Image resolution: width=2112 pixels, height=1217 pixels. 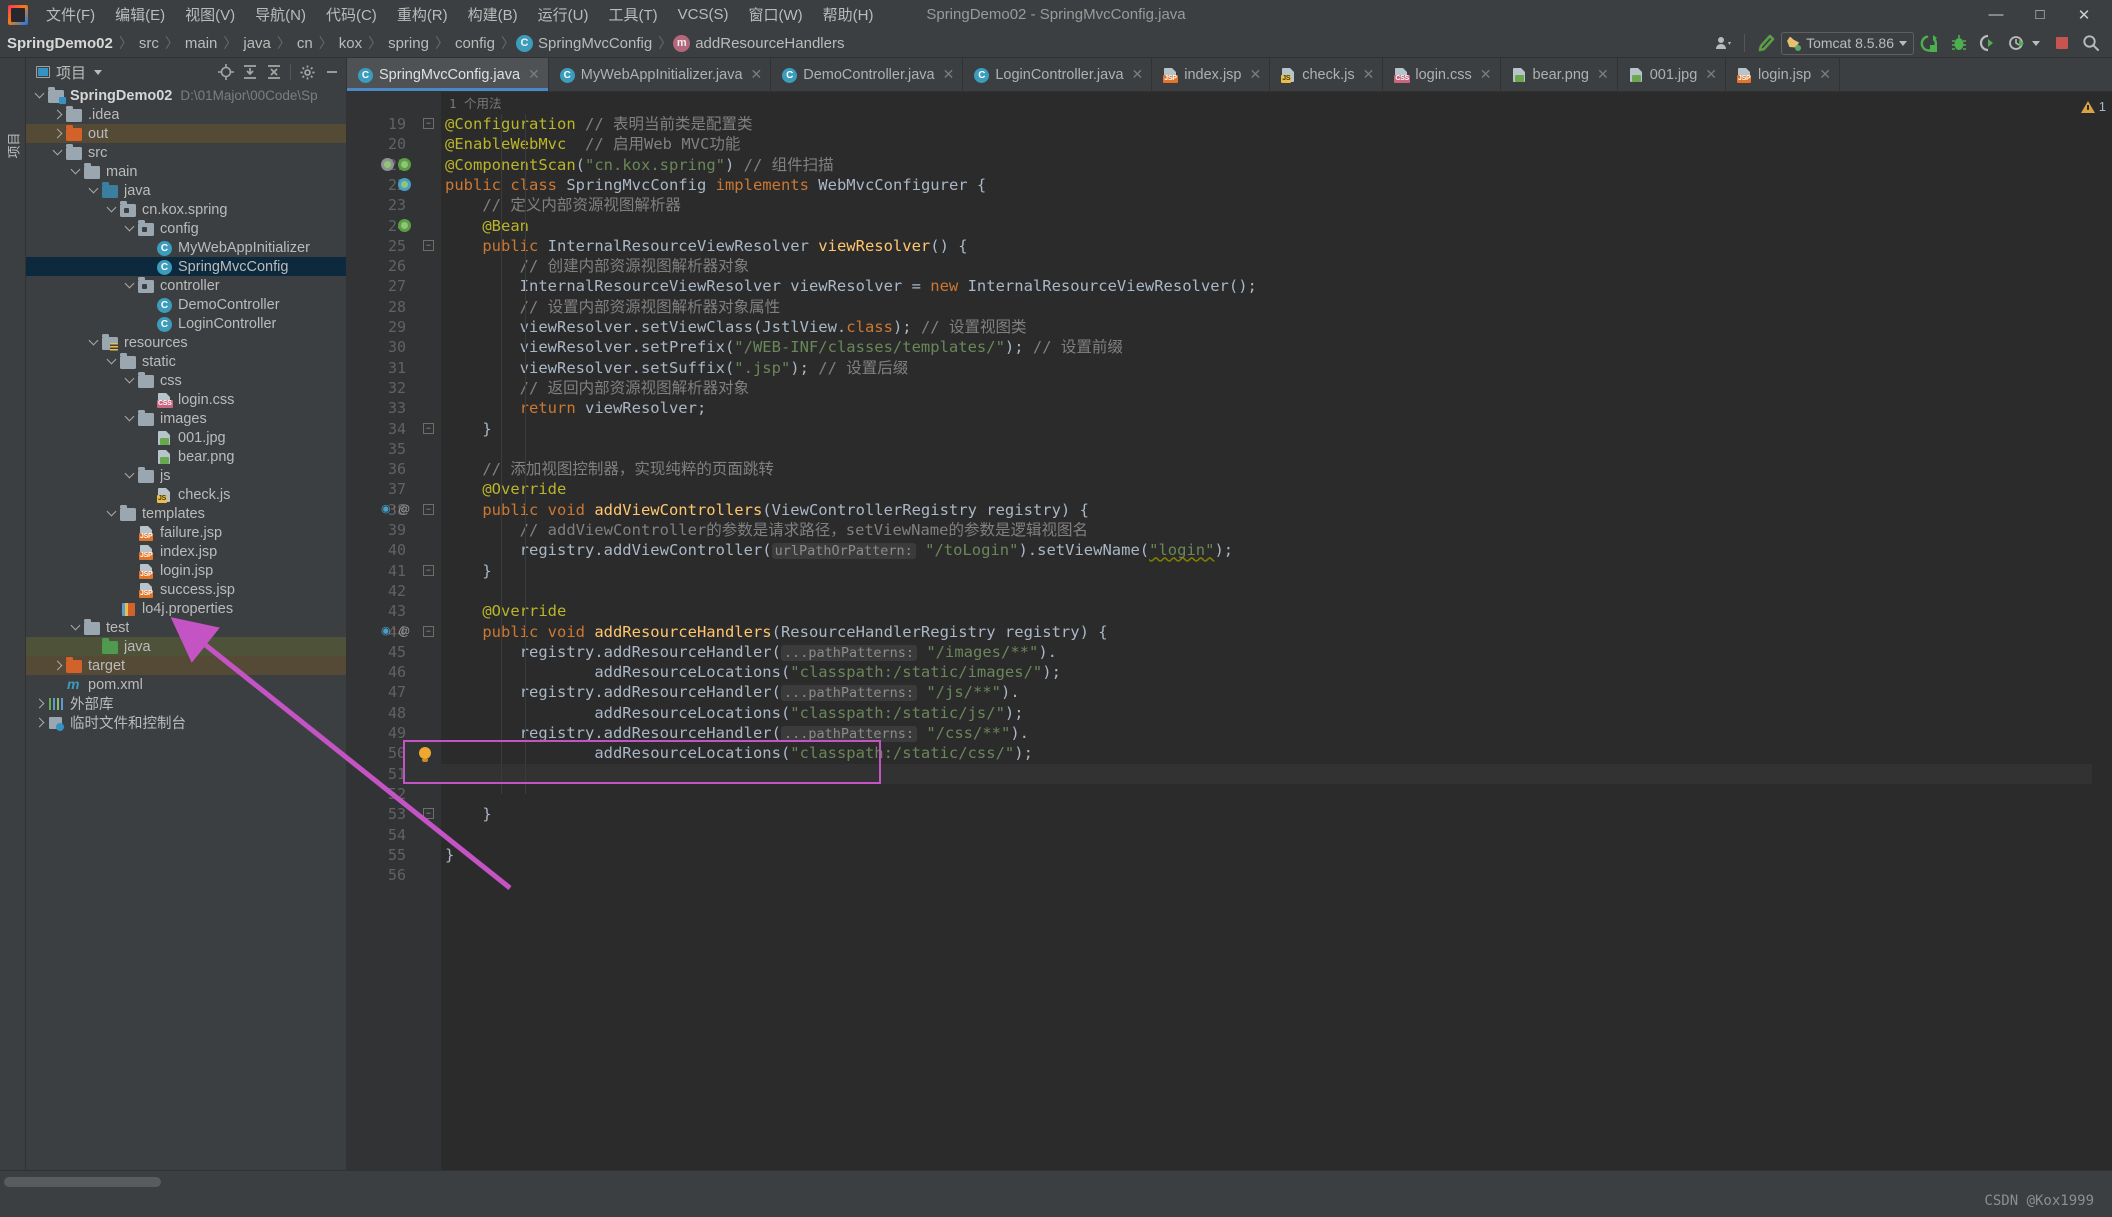 I want to click on tree-node-check-js: JS check.js, so click(x=186, y=494).